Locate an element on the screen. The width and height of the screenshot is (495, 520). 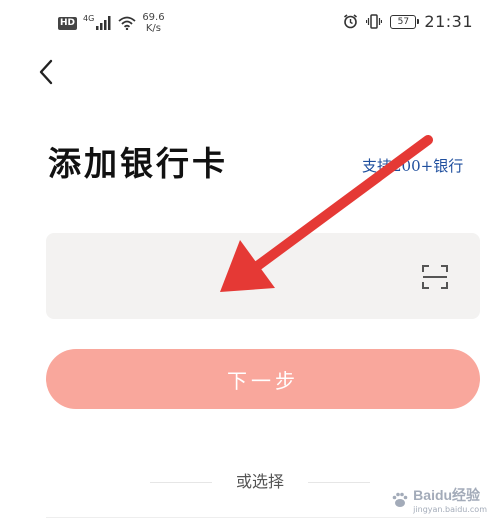
scan-frame-icon is located at coordinates (435, 277).